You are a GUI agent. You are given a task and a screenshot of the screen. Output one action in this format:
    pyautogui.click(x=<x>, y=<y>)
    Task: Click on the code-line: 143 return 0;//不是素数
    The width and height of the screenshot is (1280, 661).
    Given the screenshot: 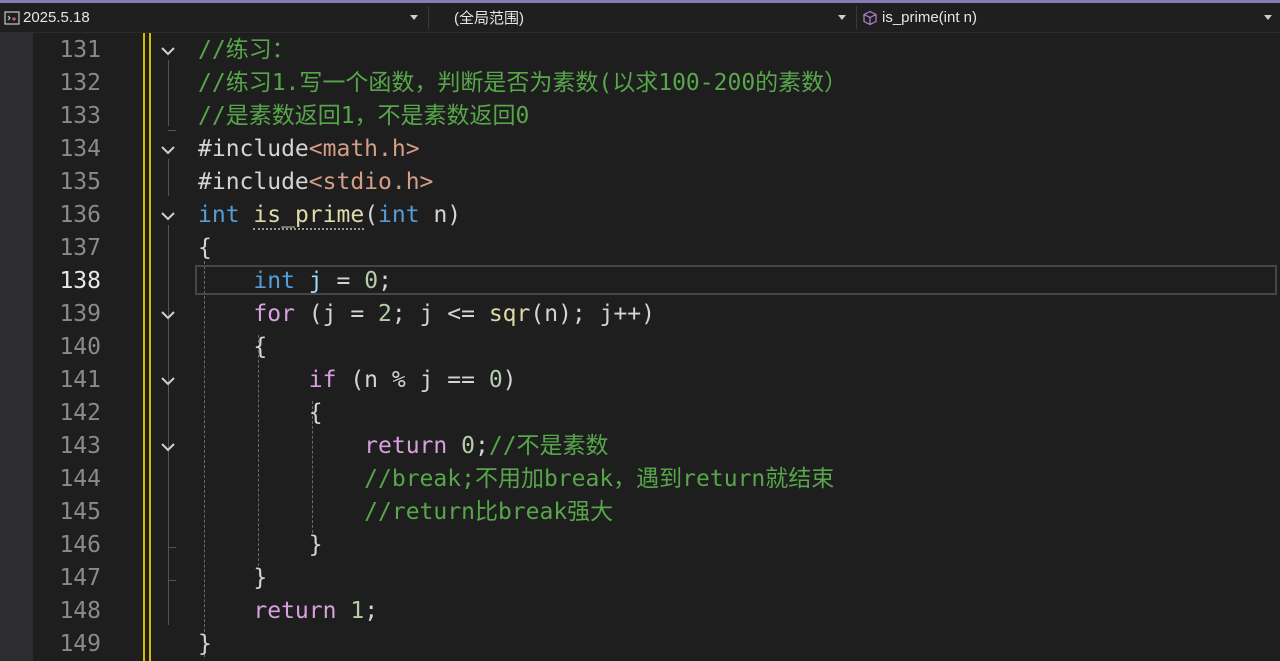 What is the action you would take?
    pyautogui.click(x=640, y=446)
    